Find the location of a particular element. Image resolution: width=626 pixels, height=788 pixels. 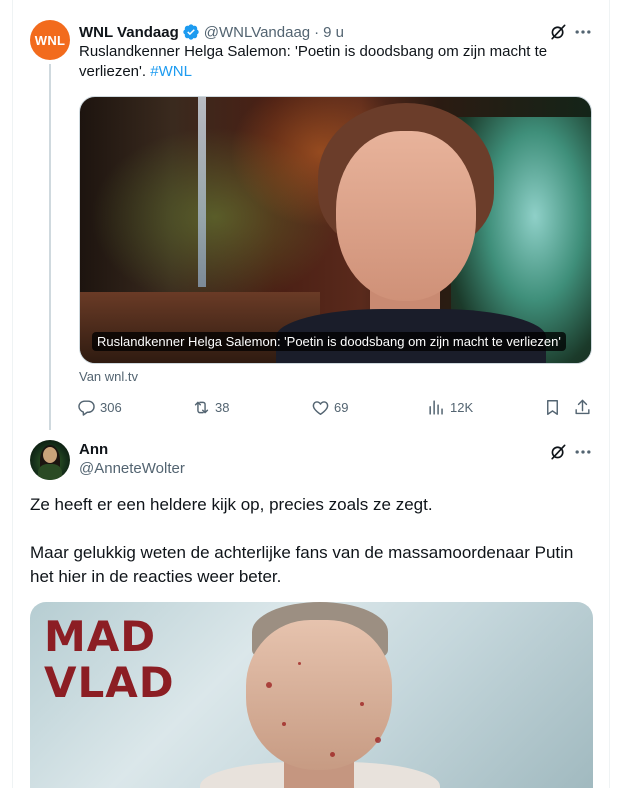

share-button is located at coordinates (584, 407).